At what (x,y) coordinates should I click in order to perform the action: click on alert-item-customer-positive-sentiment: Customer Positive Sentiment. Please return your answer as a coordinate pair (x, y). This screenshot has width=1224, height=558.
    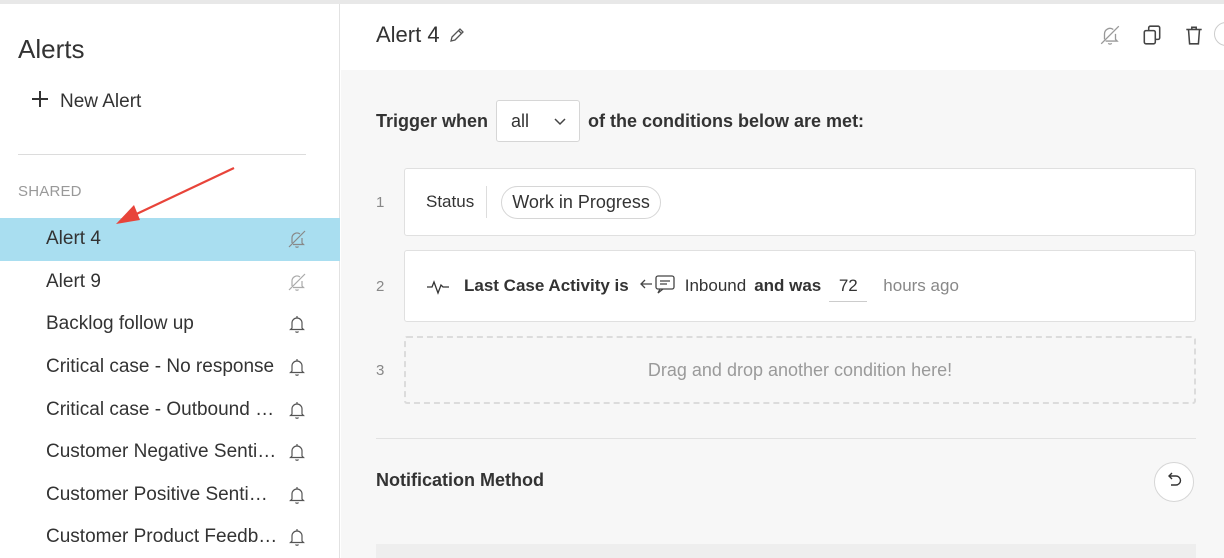
    Looking at the image, I should click on (170, 495).